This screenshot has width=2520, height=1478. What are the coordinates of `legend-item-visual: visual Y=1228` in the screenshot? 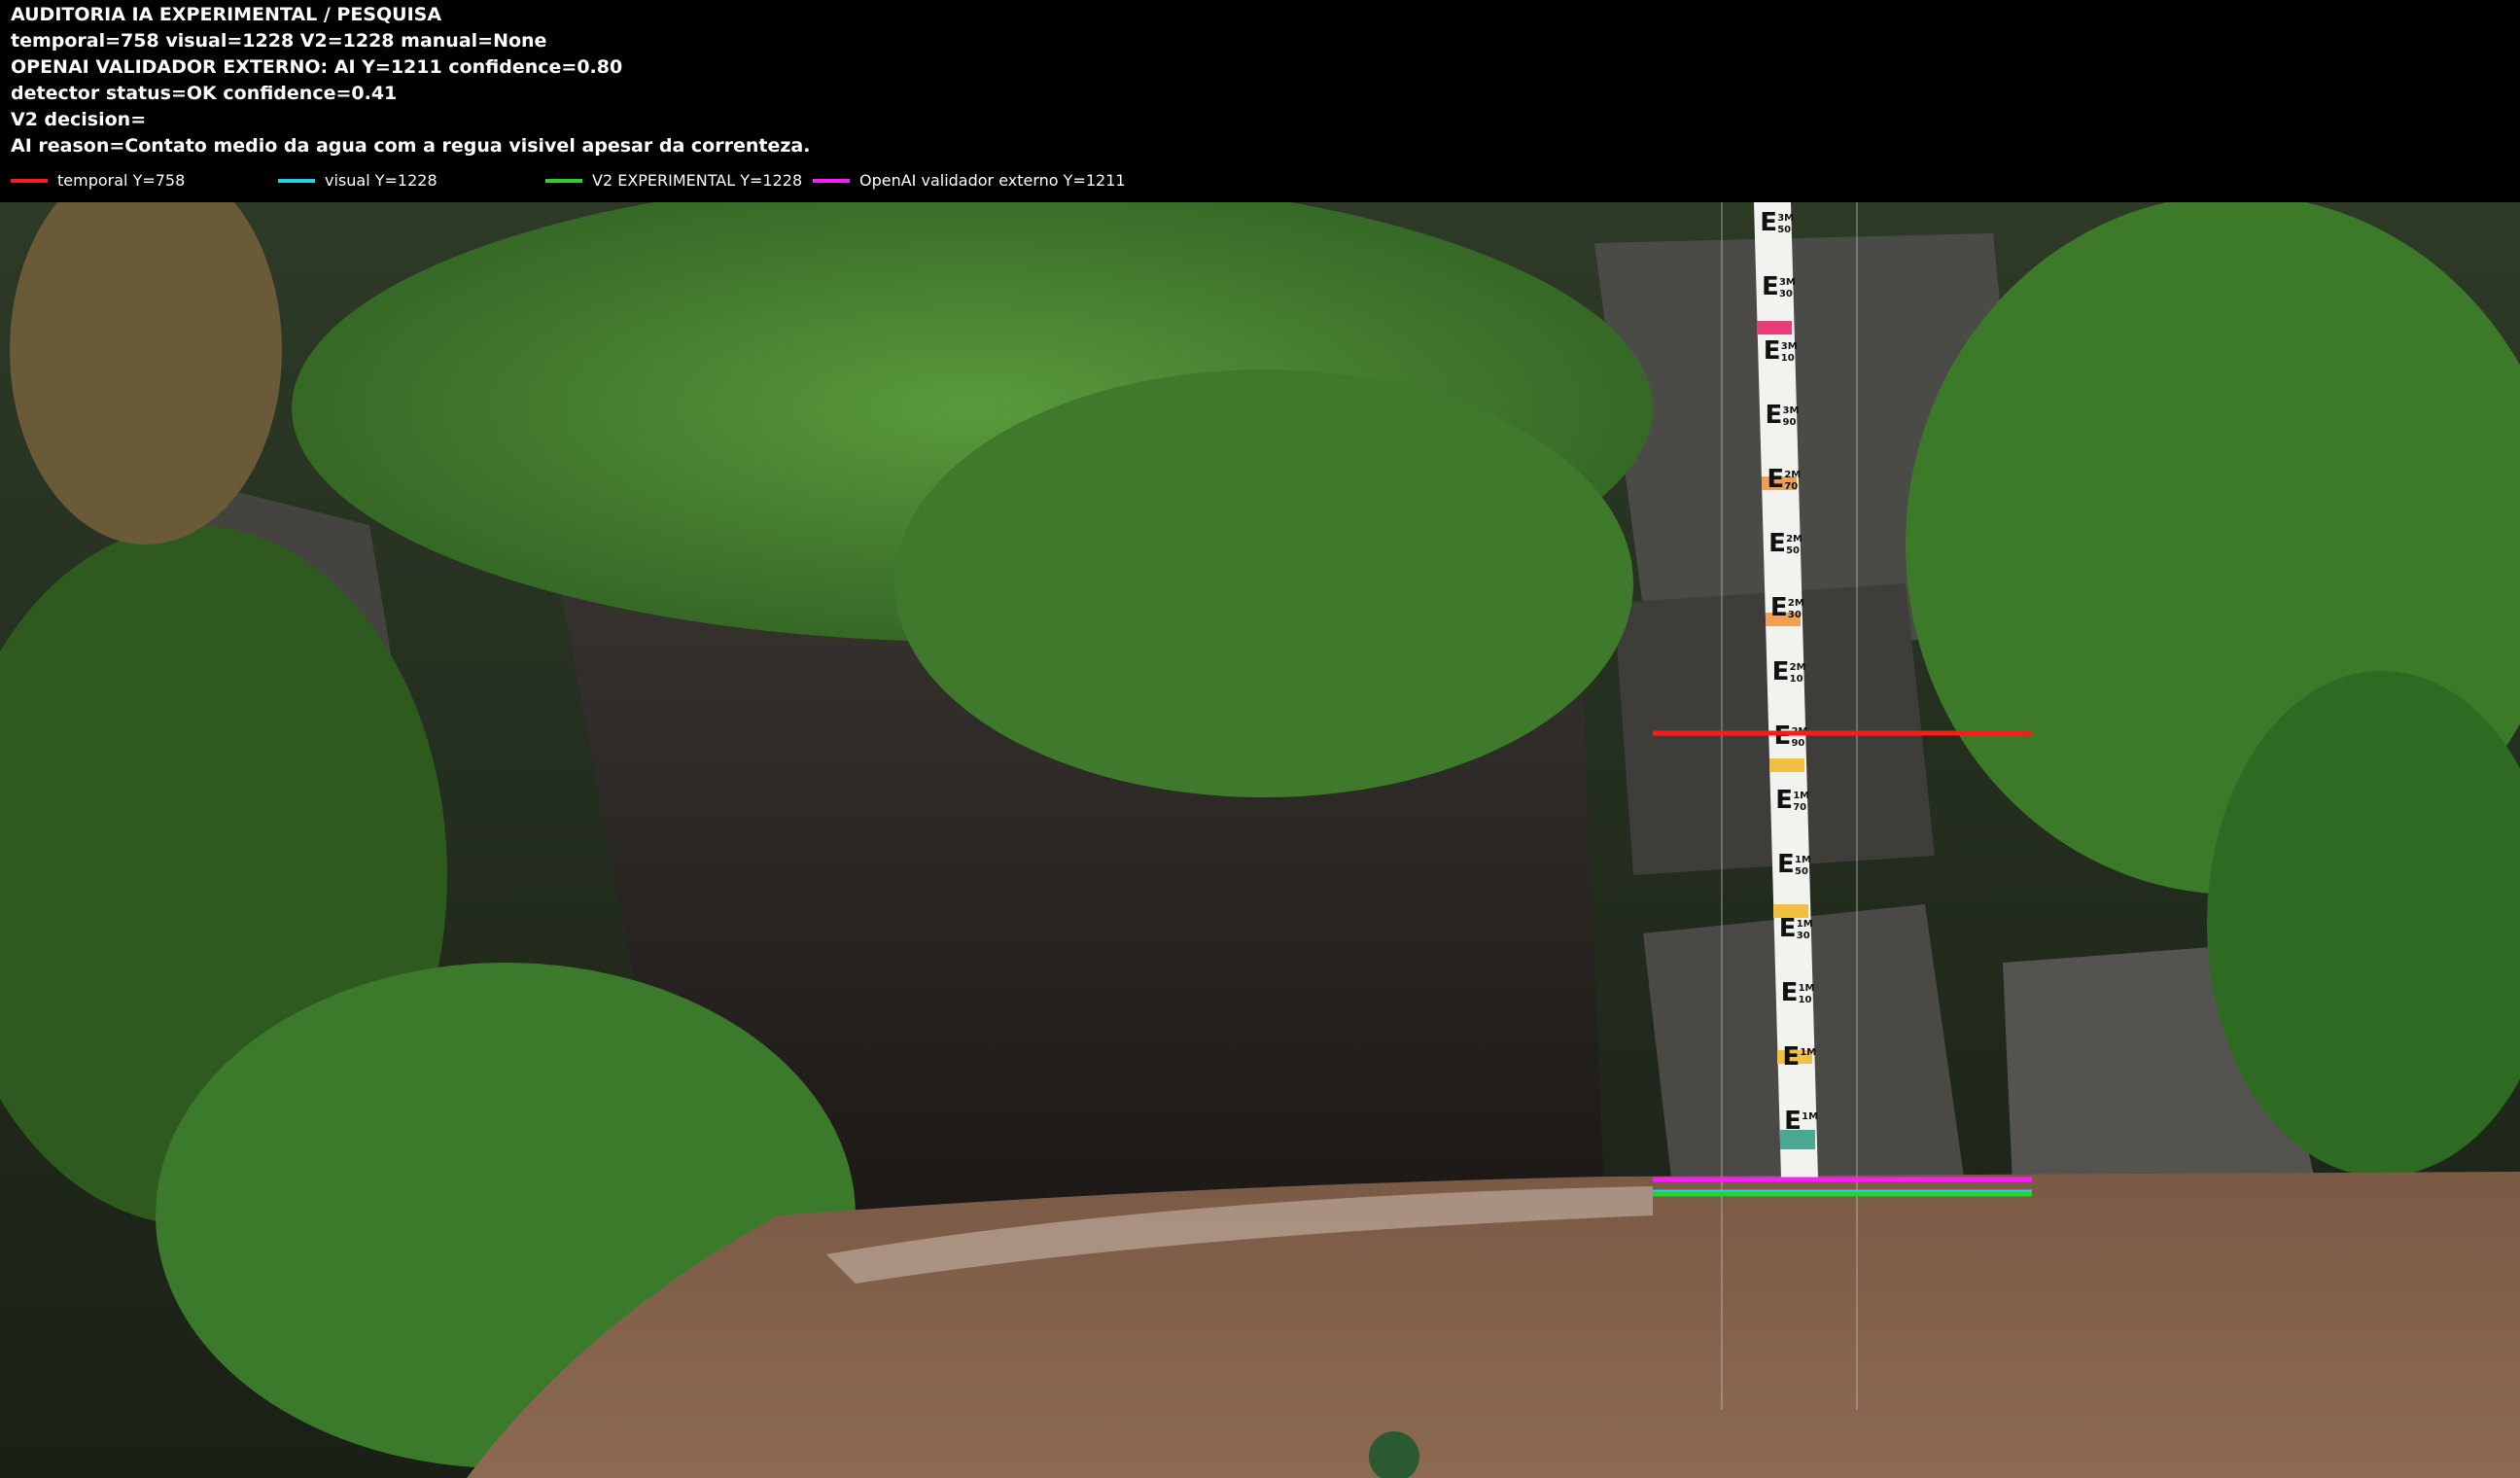 It's located at (358, 180).